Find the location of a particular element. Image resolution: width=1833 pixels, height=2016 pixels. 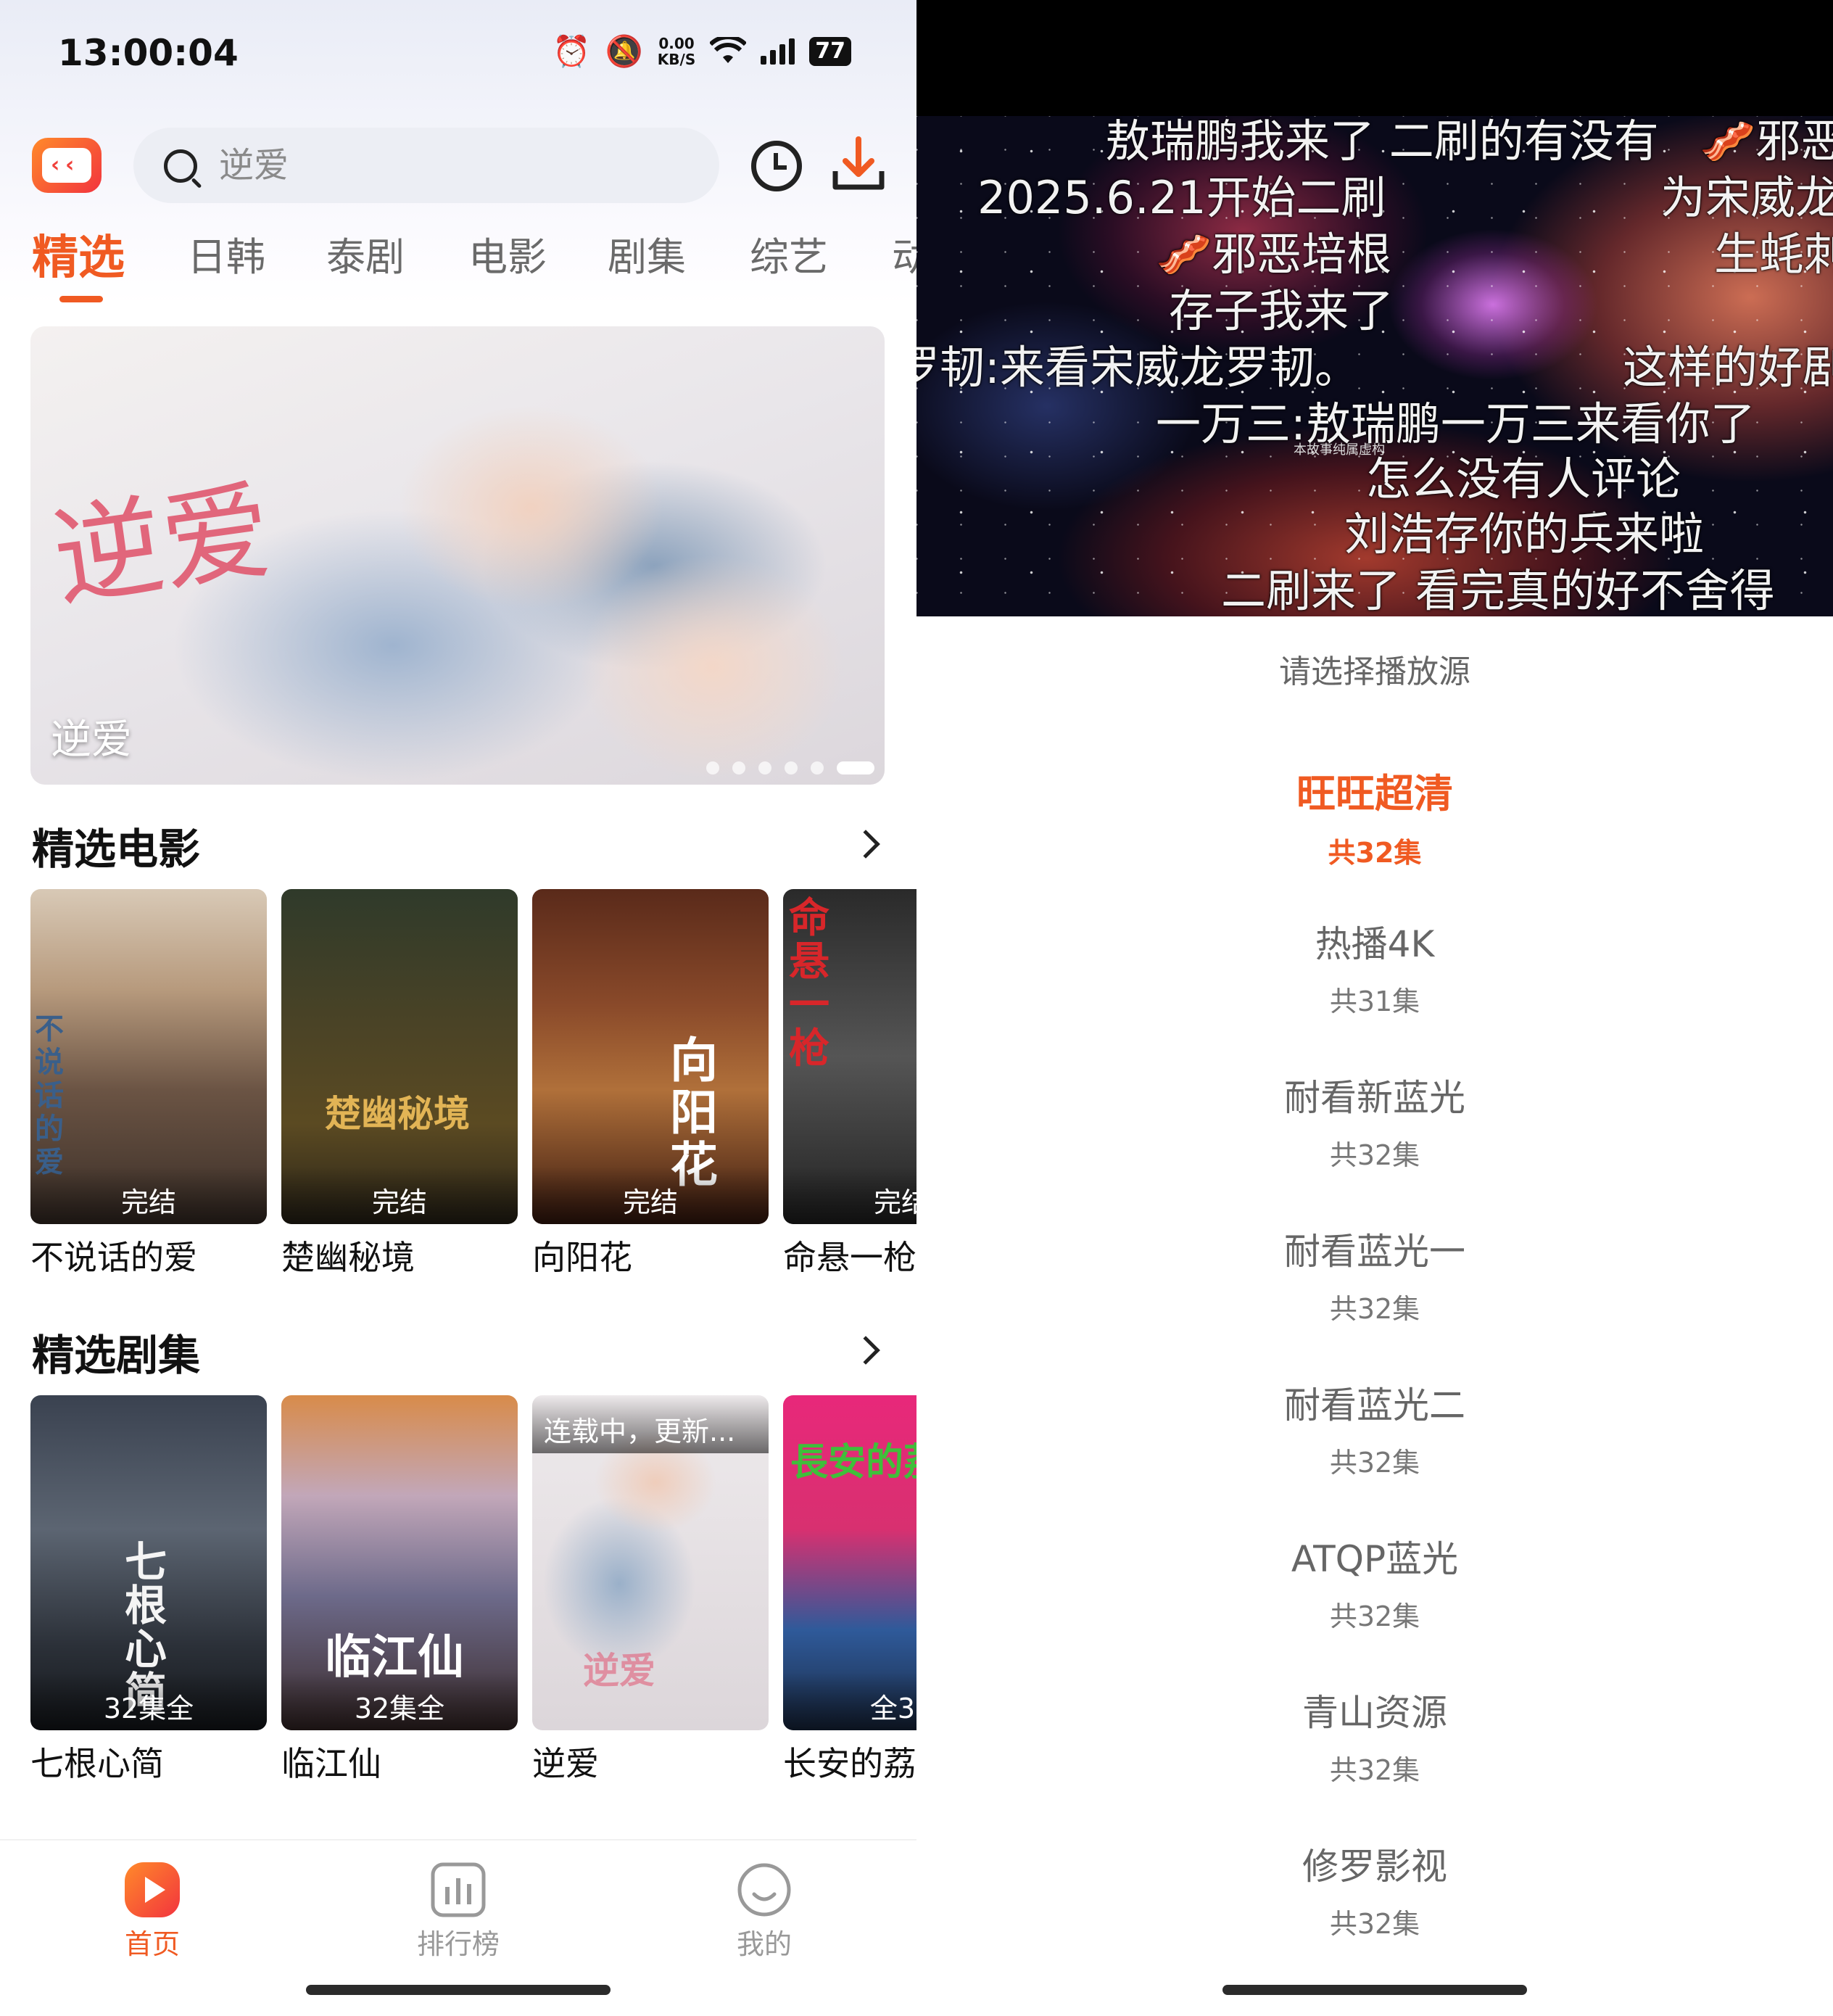

movie-title: 楚幽秘境 is located at coordinates (348, 1257).